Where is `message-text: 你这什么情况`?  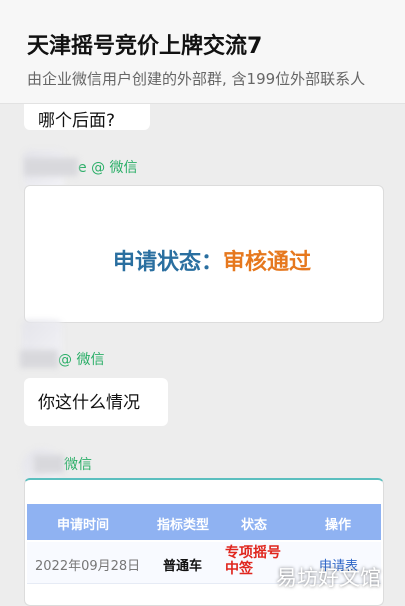 message-text: 你这什么情况 is located at coordinates (89, 403).